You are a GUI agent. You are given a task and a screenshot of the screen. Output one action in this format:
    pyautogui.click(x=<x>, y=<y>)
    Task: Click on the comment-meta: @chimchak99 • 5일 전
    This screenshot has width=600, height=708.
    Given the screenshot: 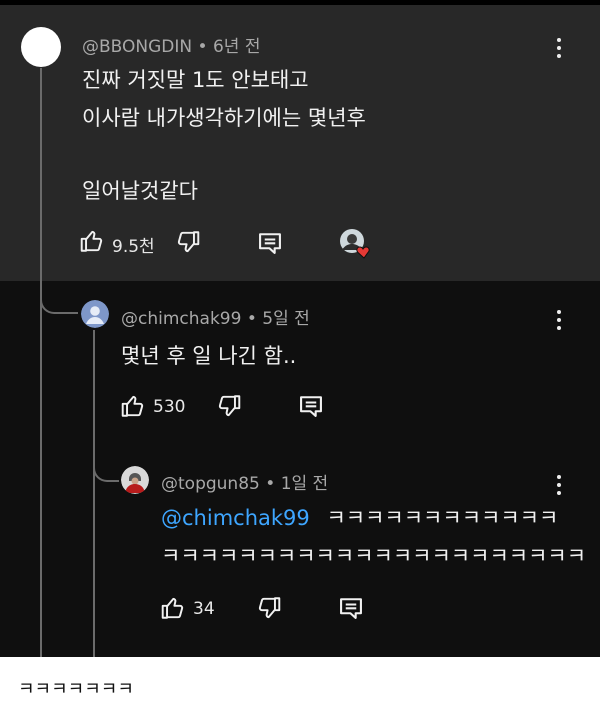 What is the action you would take?
    pyautogui.click(x=215, y=316)
    